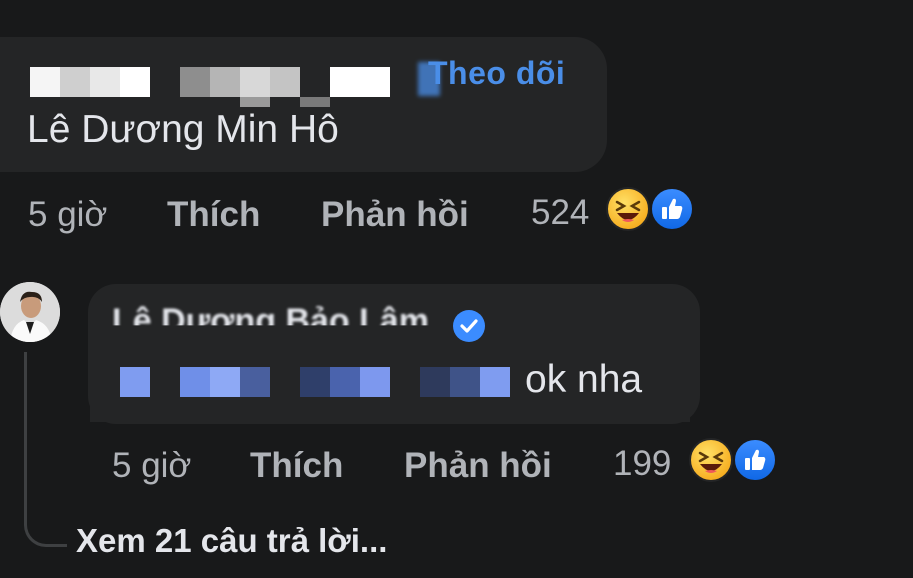 Image resolution: width=913 pixels, height=578 pixels. Describe the element at coordinates (642, 464) in the screenshot. I see `reply-reaction-count: 199` at that location.